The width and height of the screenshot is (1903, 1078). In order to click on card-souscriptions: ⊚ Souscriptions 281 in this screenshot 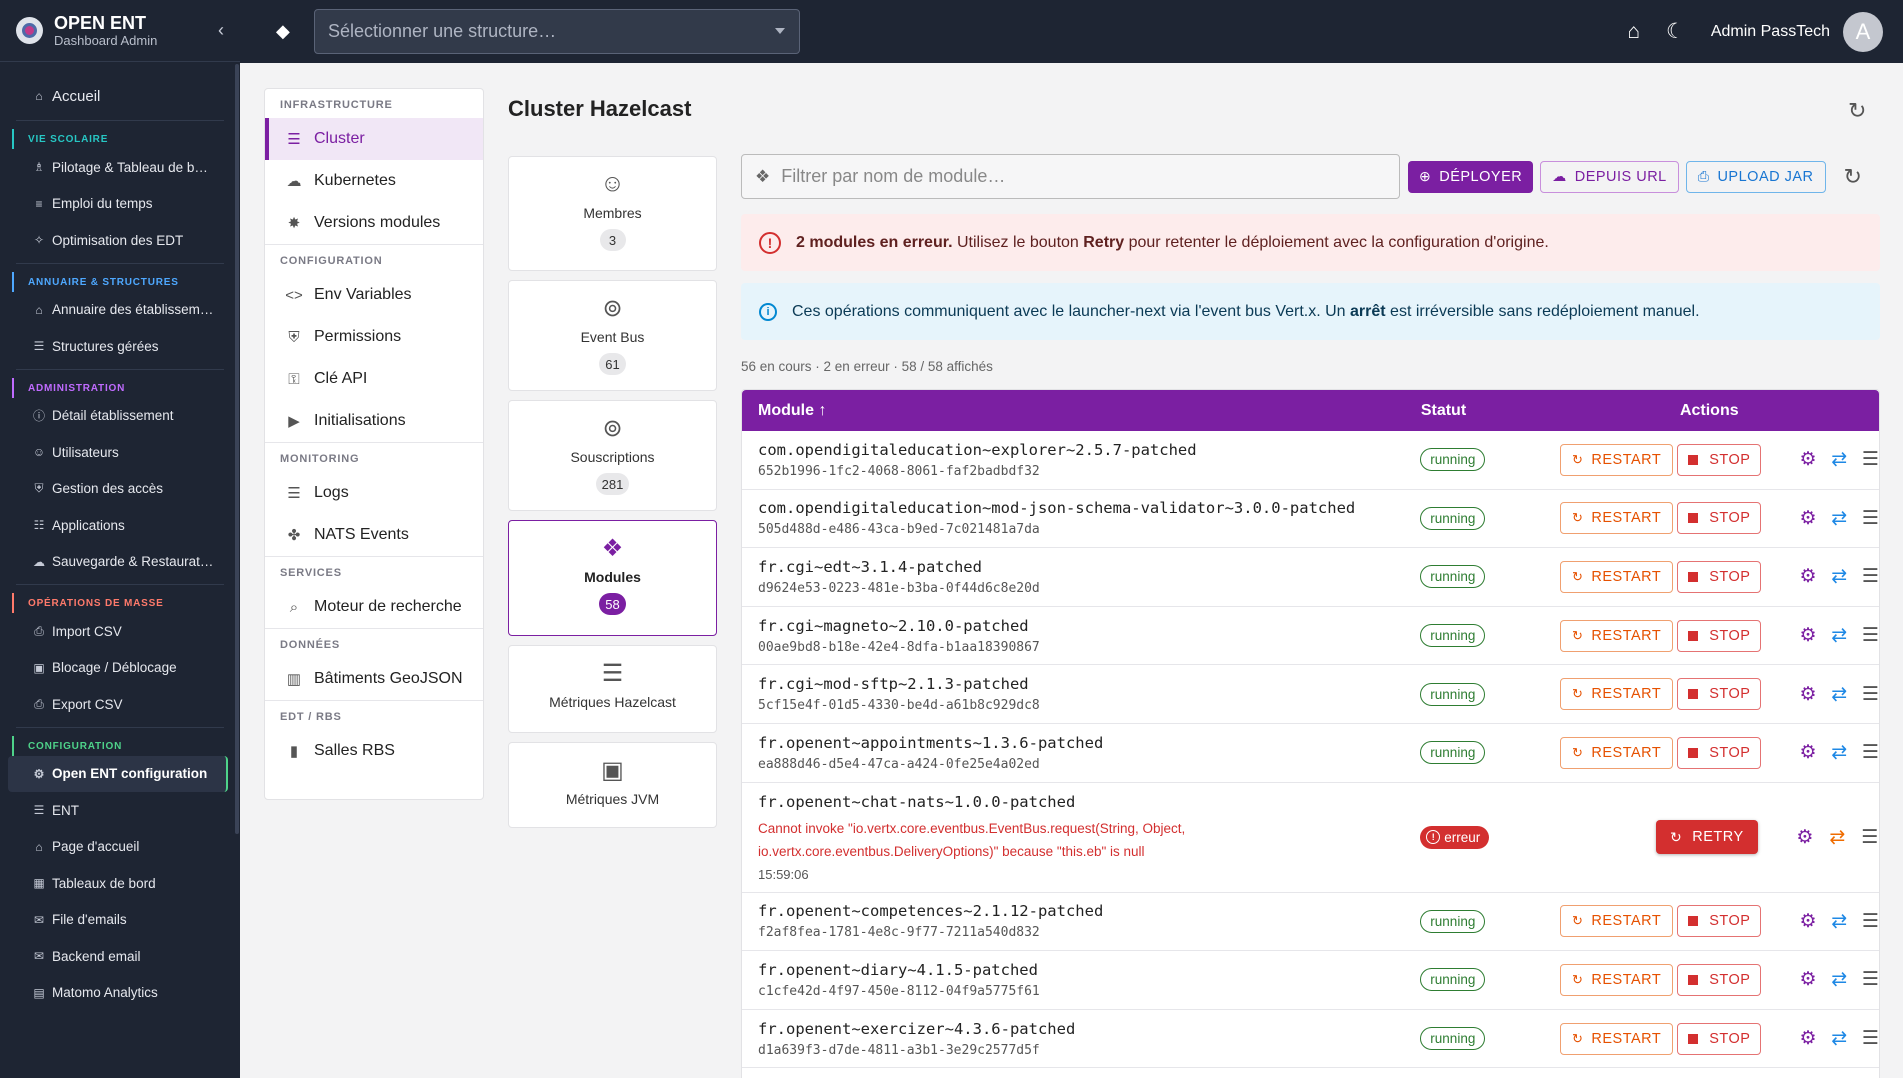, I will do `click(612, 455)`.